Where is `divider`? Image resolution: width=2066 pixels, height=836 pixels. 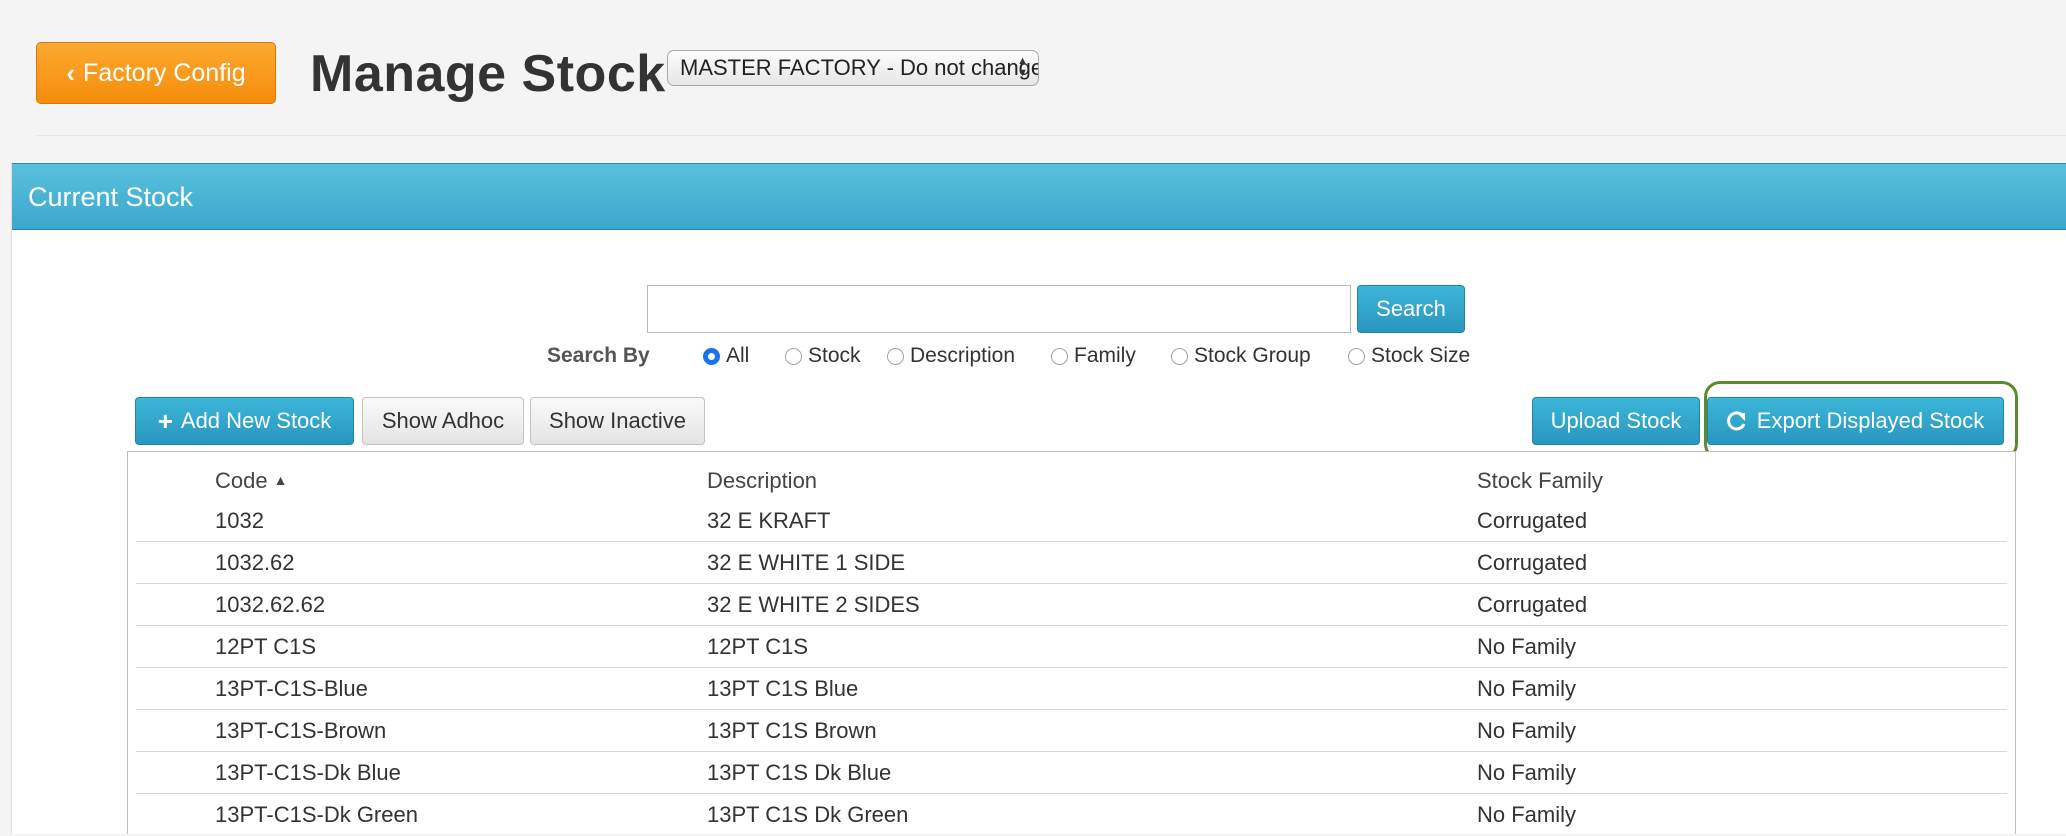 divider is located at coordinates (1051, 135).